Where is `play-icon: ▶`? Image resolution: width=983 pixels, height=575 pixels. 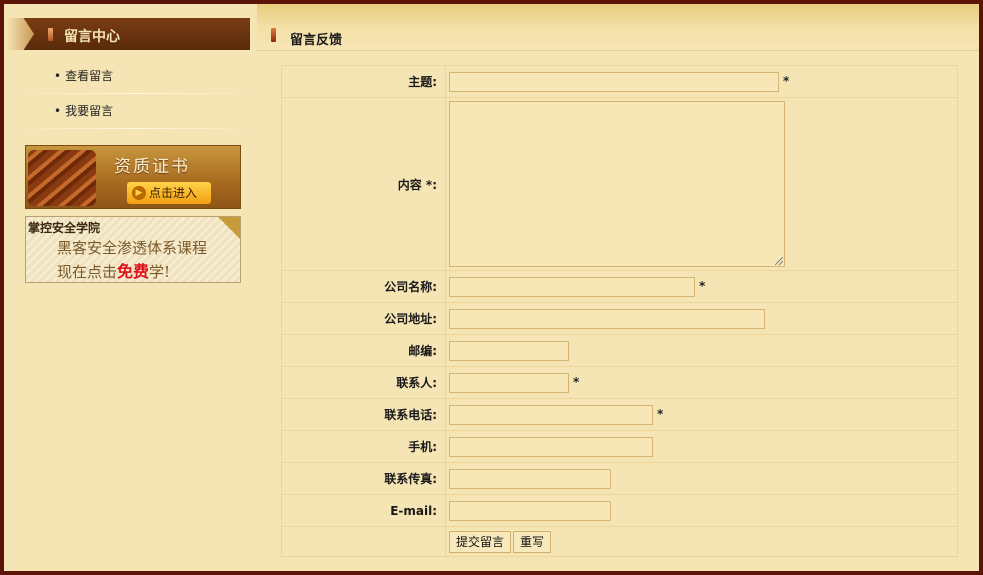
play-icon: ▶ is located at coordinates (139, 193).